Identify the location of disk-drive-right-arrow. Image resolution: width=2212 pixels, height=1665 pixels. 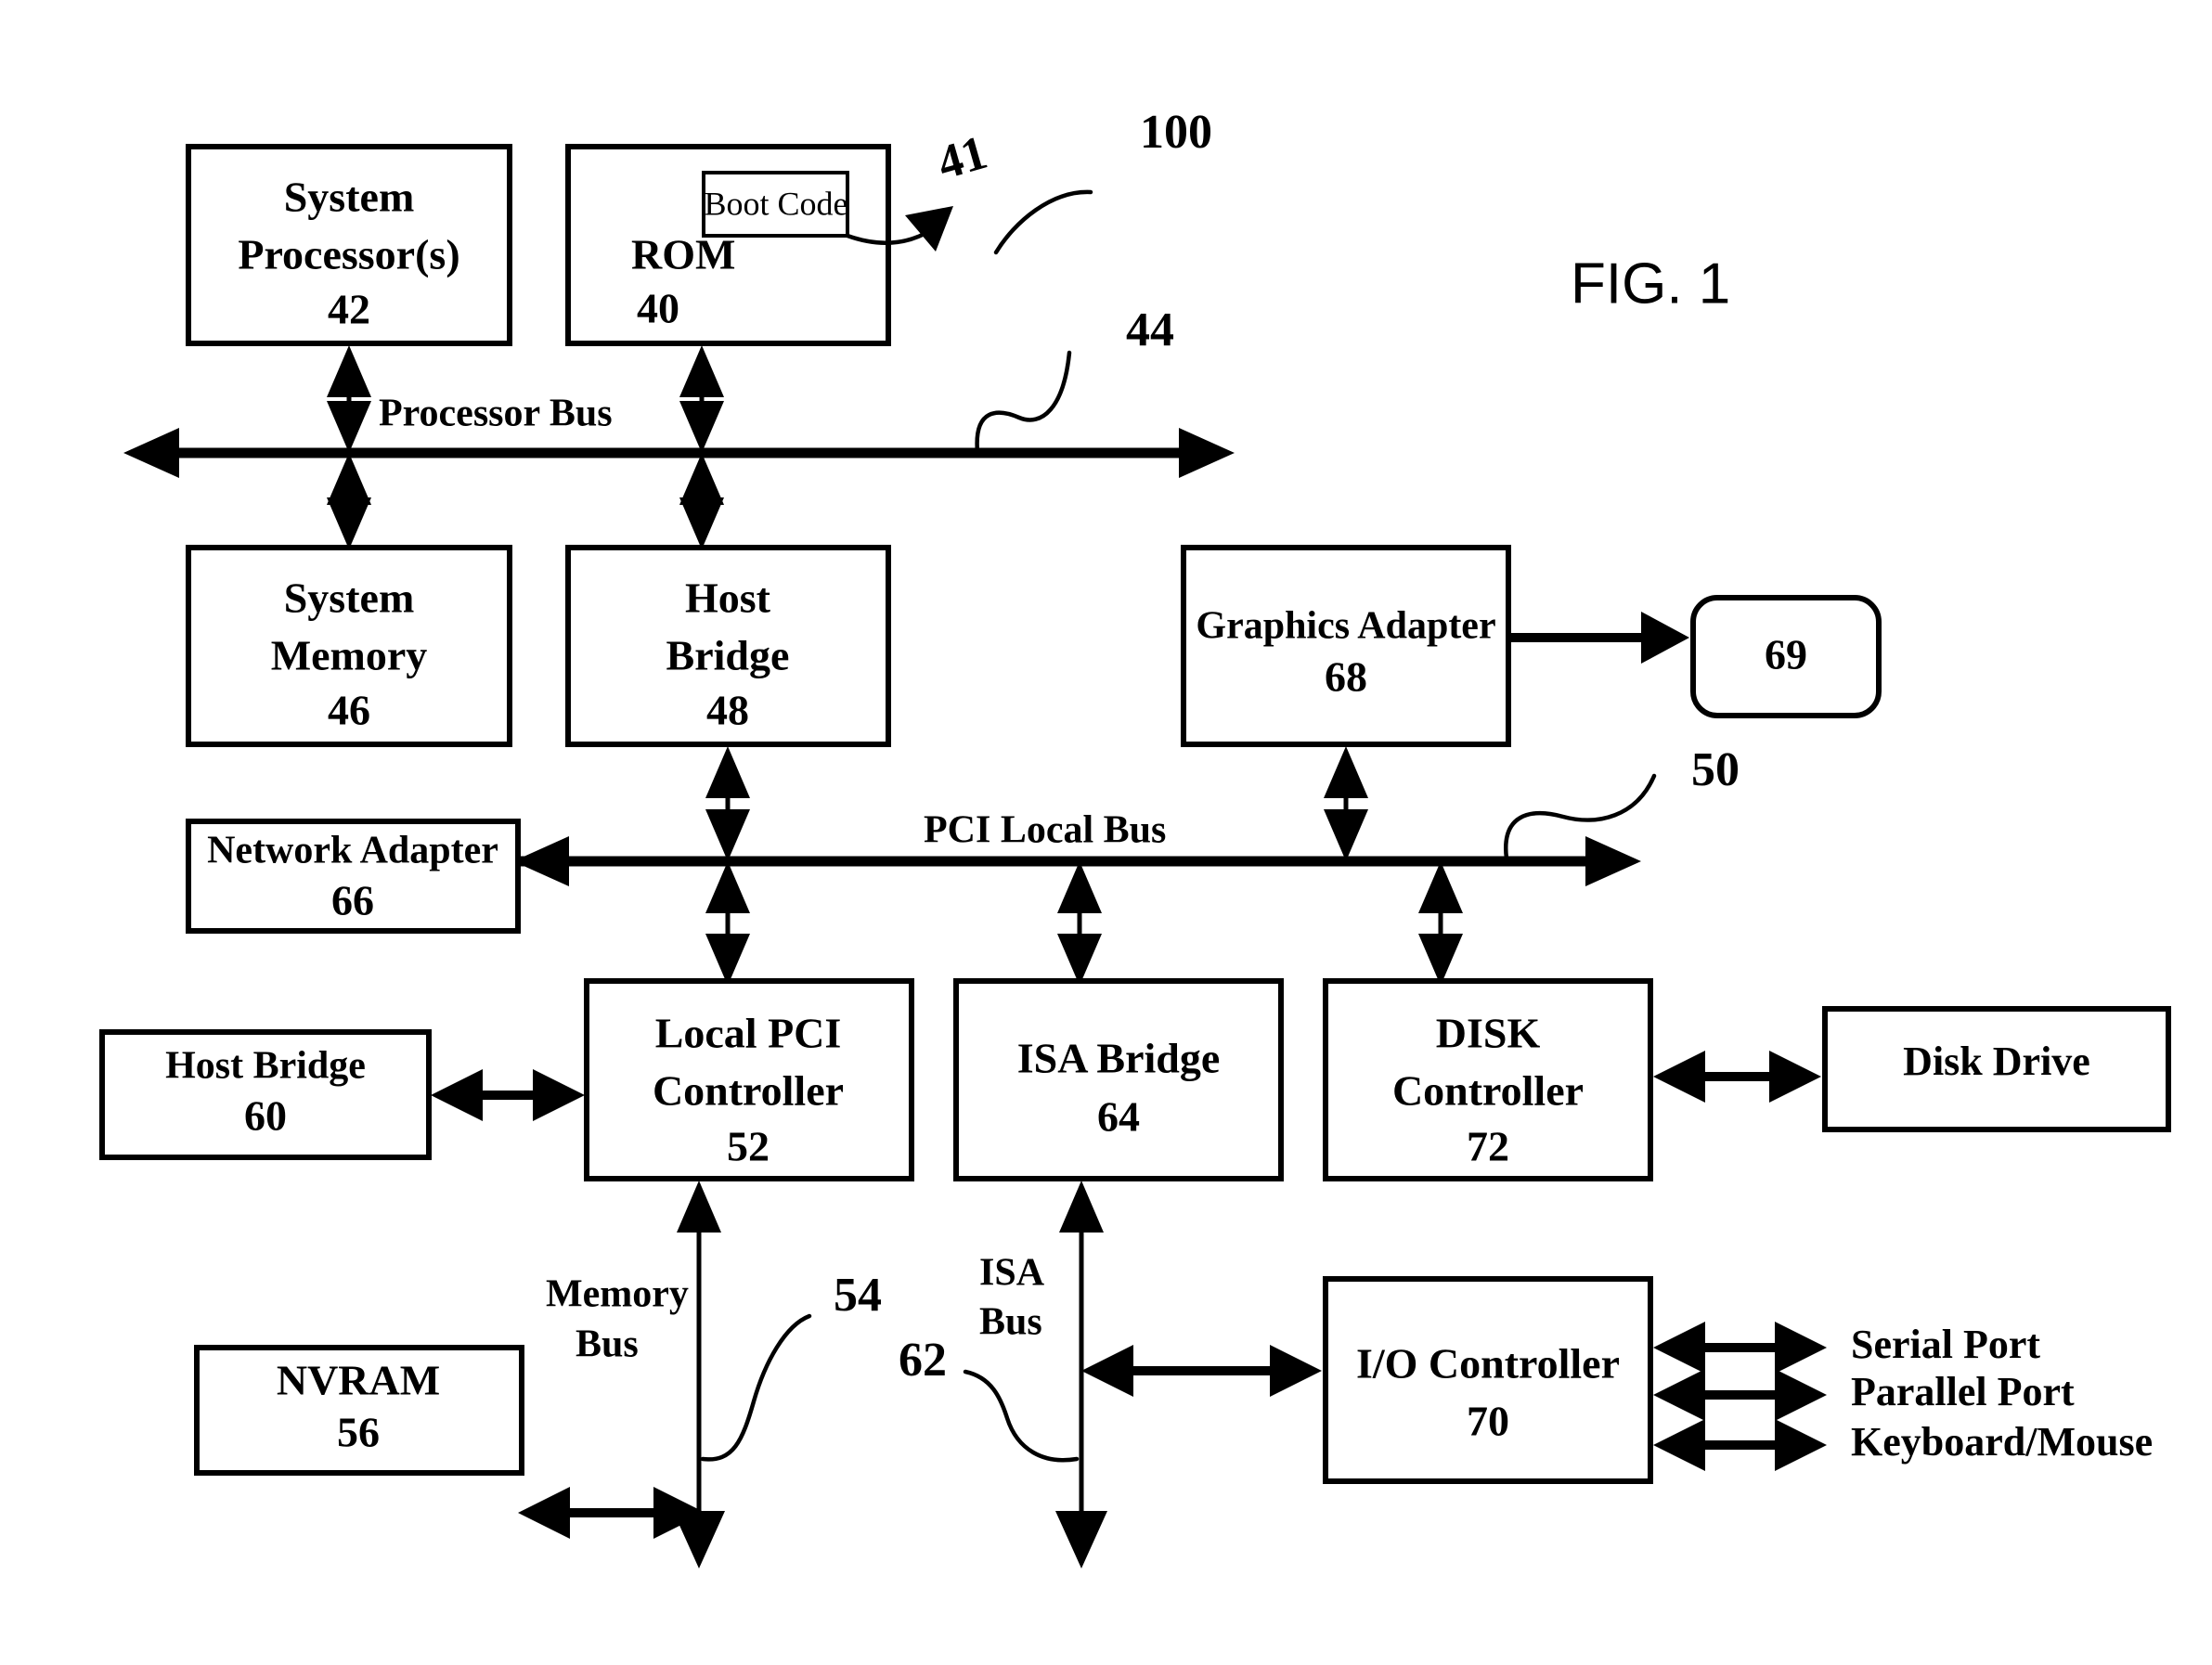
(1795, 1077).